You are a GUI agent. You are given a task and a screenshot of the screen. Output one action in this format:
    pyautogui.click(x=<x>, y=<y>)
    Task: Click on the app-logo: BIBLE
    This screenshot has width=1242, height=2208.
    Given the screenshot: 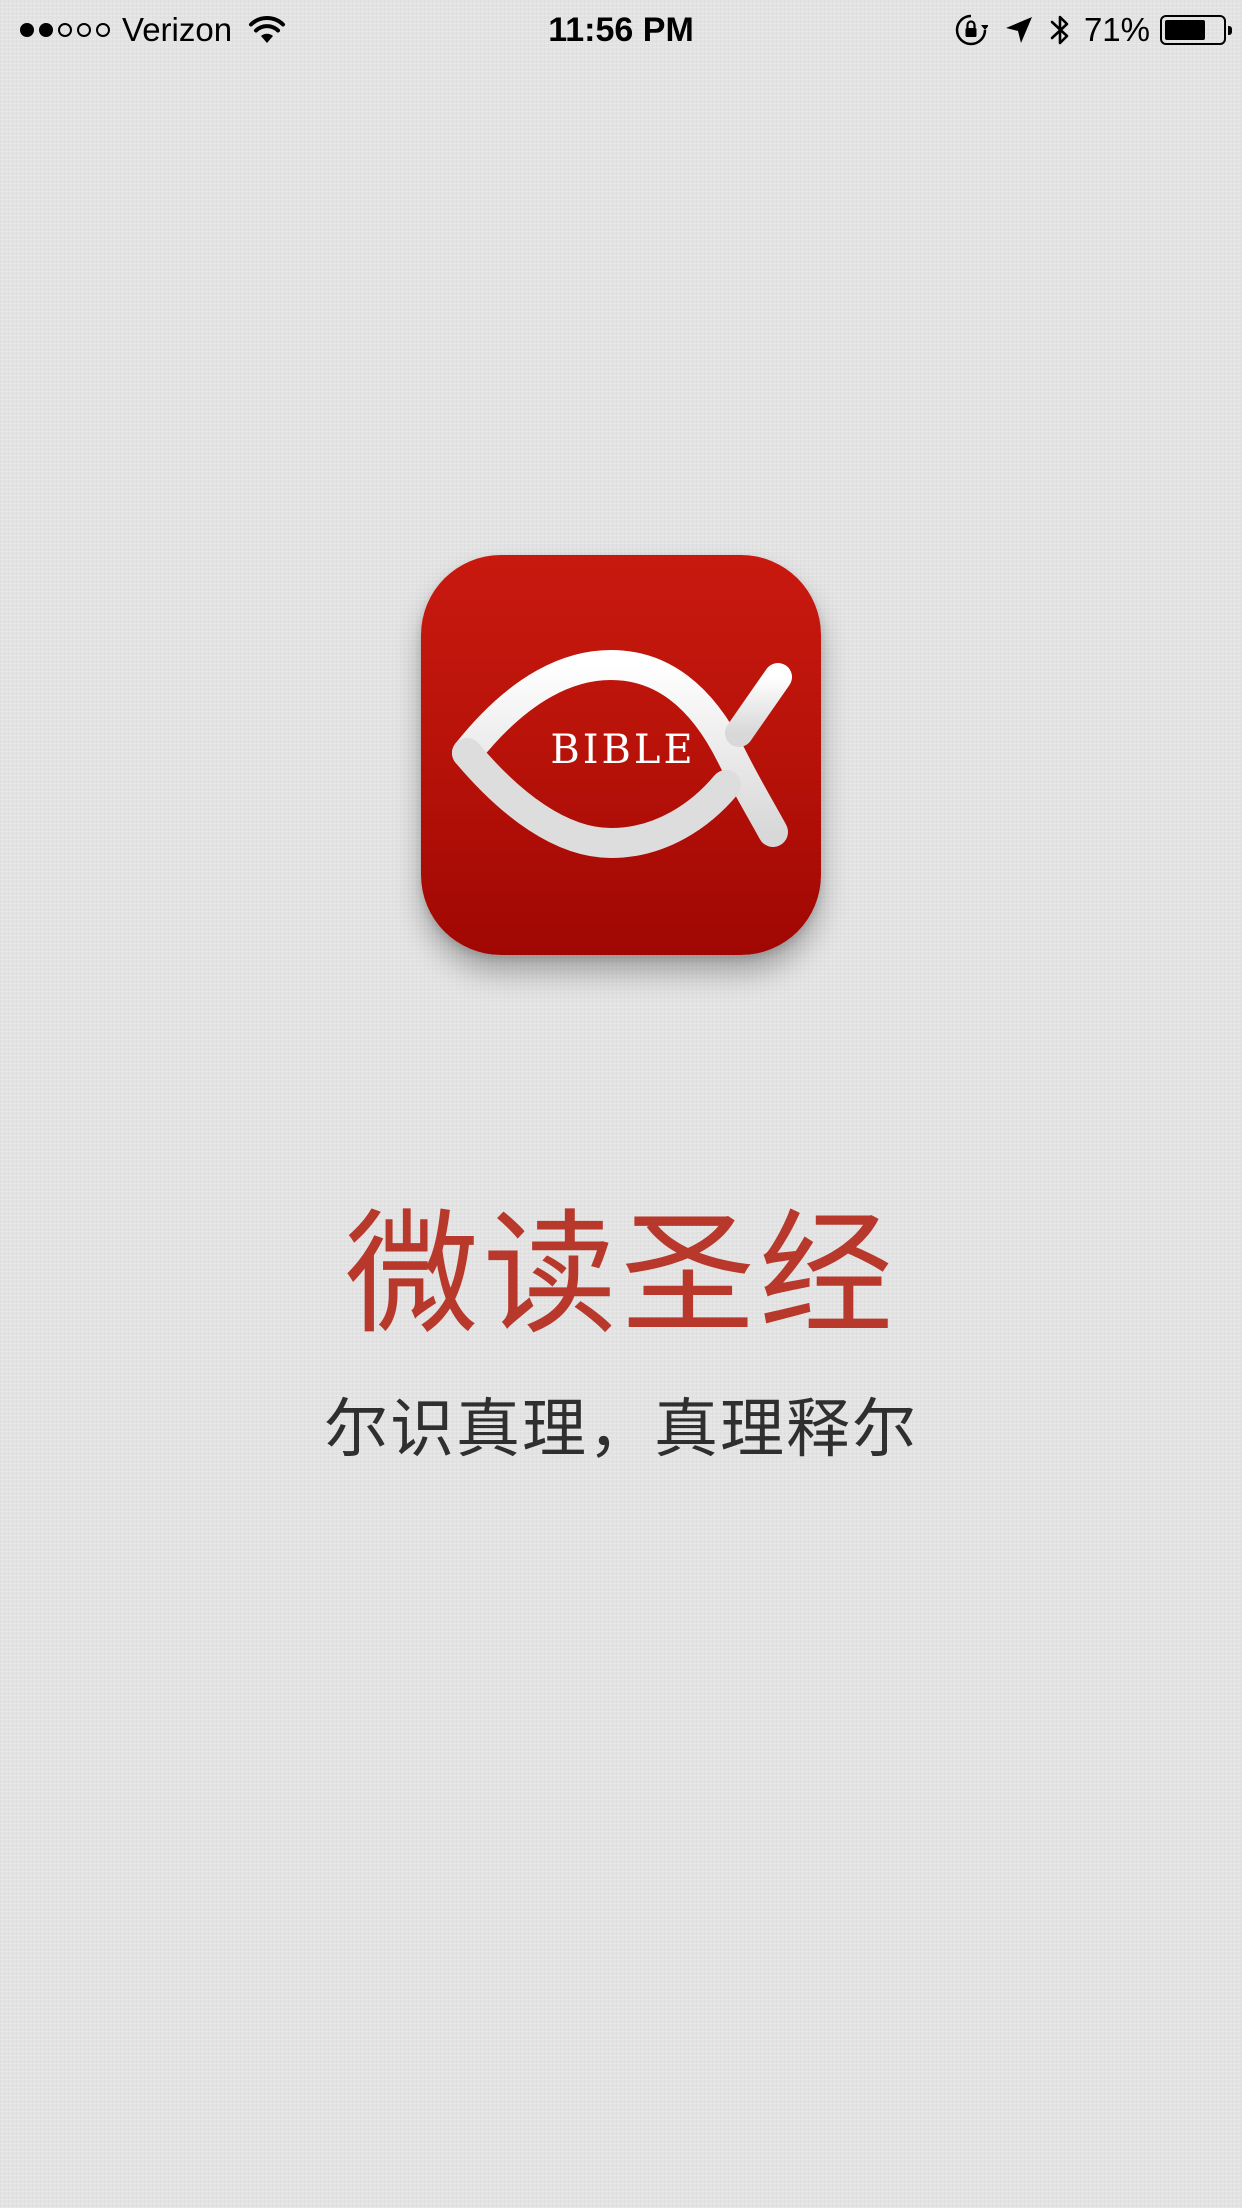 What is the action you would take?
    pyautogui.click(x=621, y=755)
    